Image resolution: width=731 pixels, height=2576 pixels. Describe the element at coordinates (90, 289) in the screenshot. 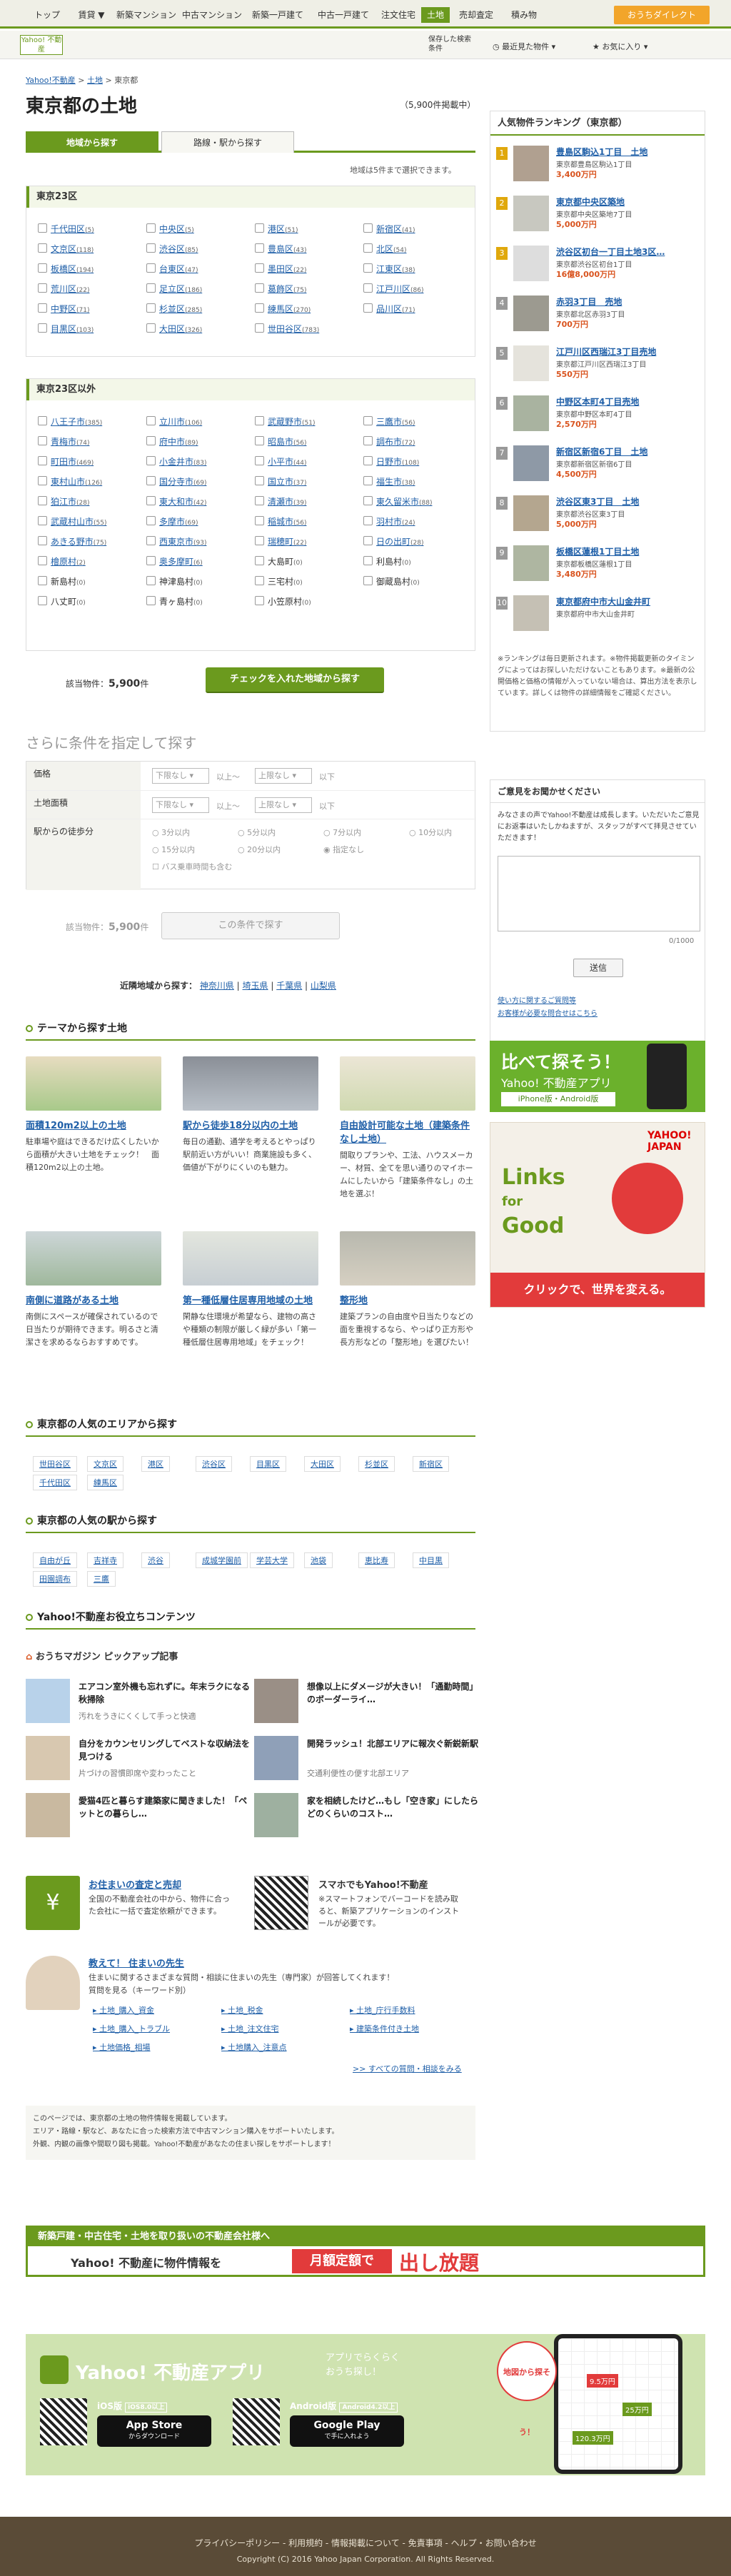

I see `tokyo23-item: 荒川区(22)` at that location.